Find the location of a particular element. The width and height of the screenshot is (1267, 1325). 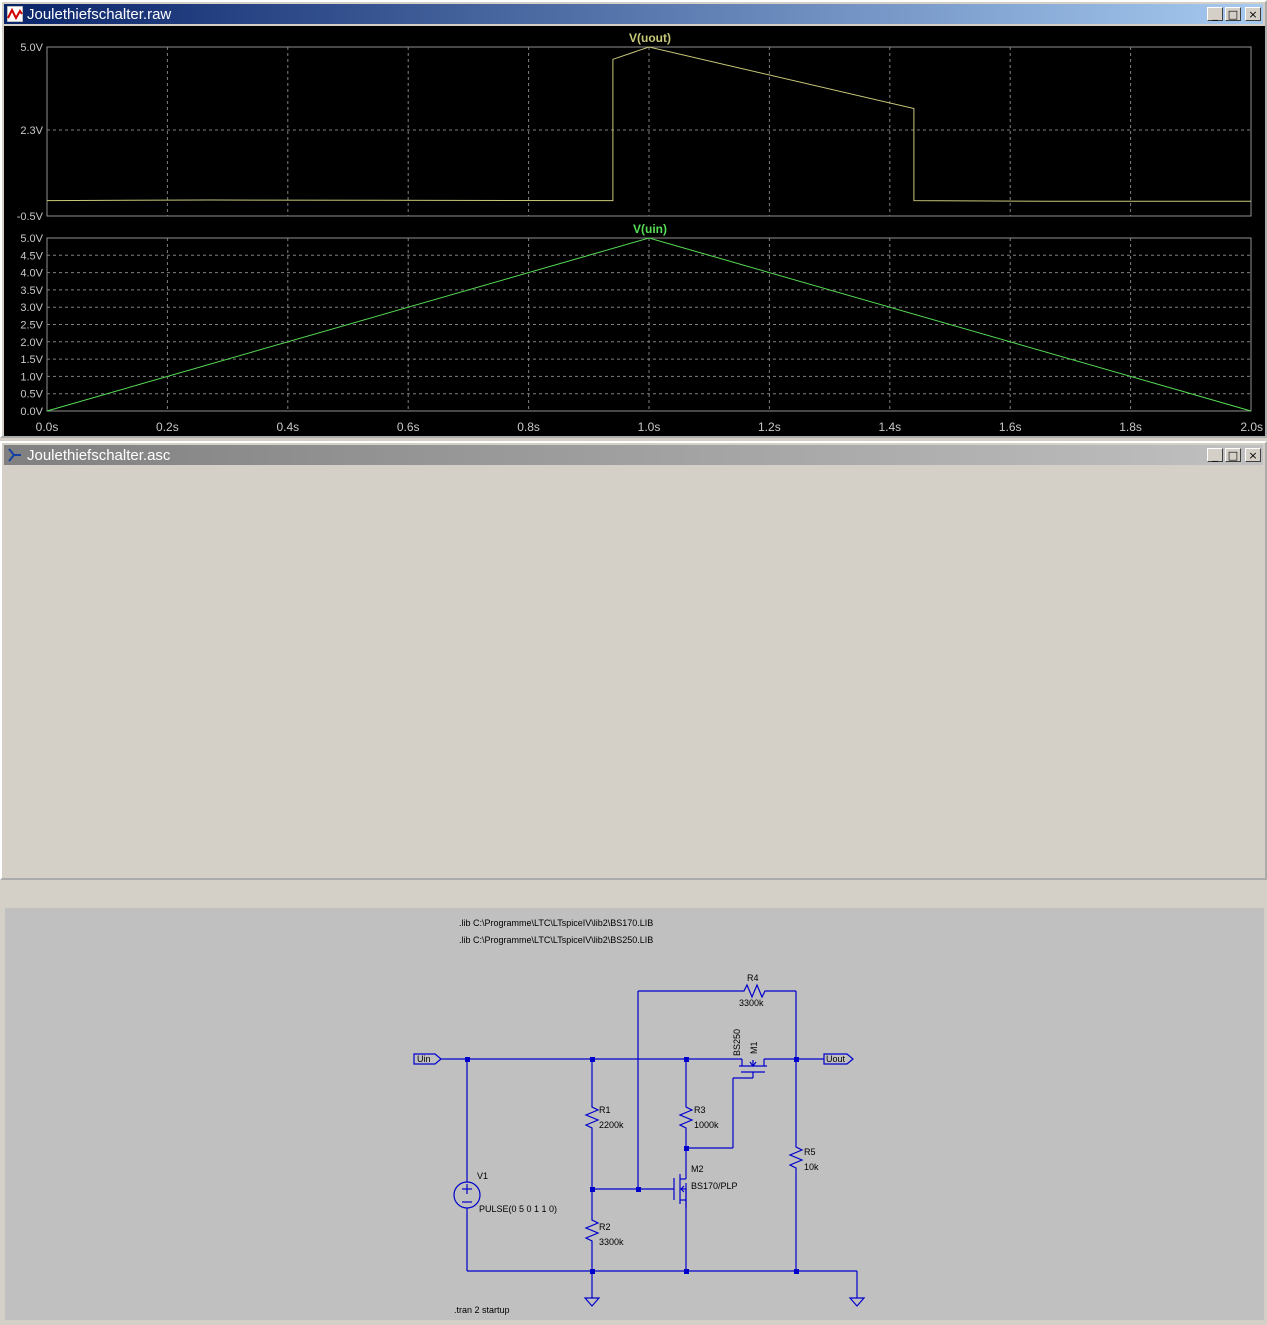

x-tick-label: 0.2s is located at coordinates (167, 427).